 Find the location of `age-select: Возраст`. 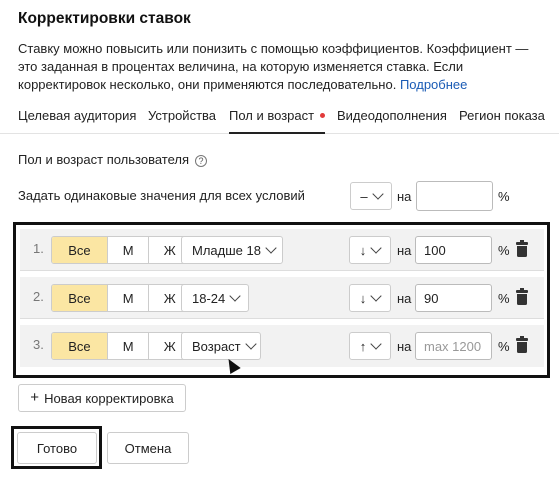

age-select: Возраст is located at coordinates (221, 346).